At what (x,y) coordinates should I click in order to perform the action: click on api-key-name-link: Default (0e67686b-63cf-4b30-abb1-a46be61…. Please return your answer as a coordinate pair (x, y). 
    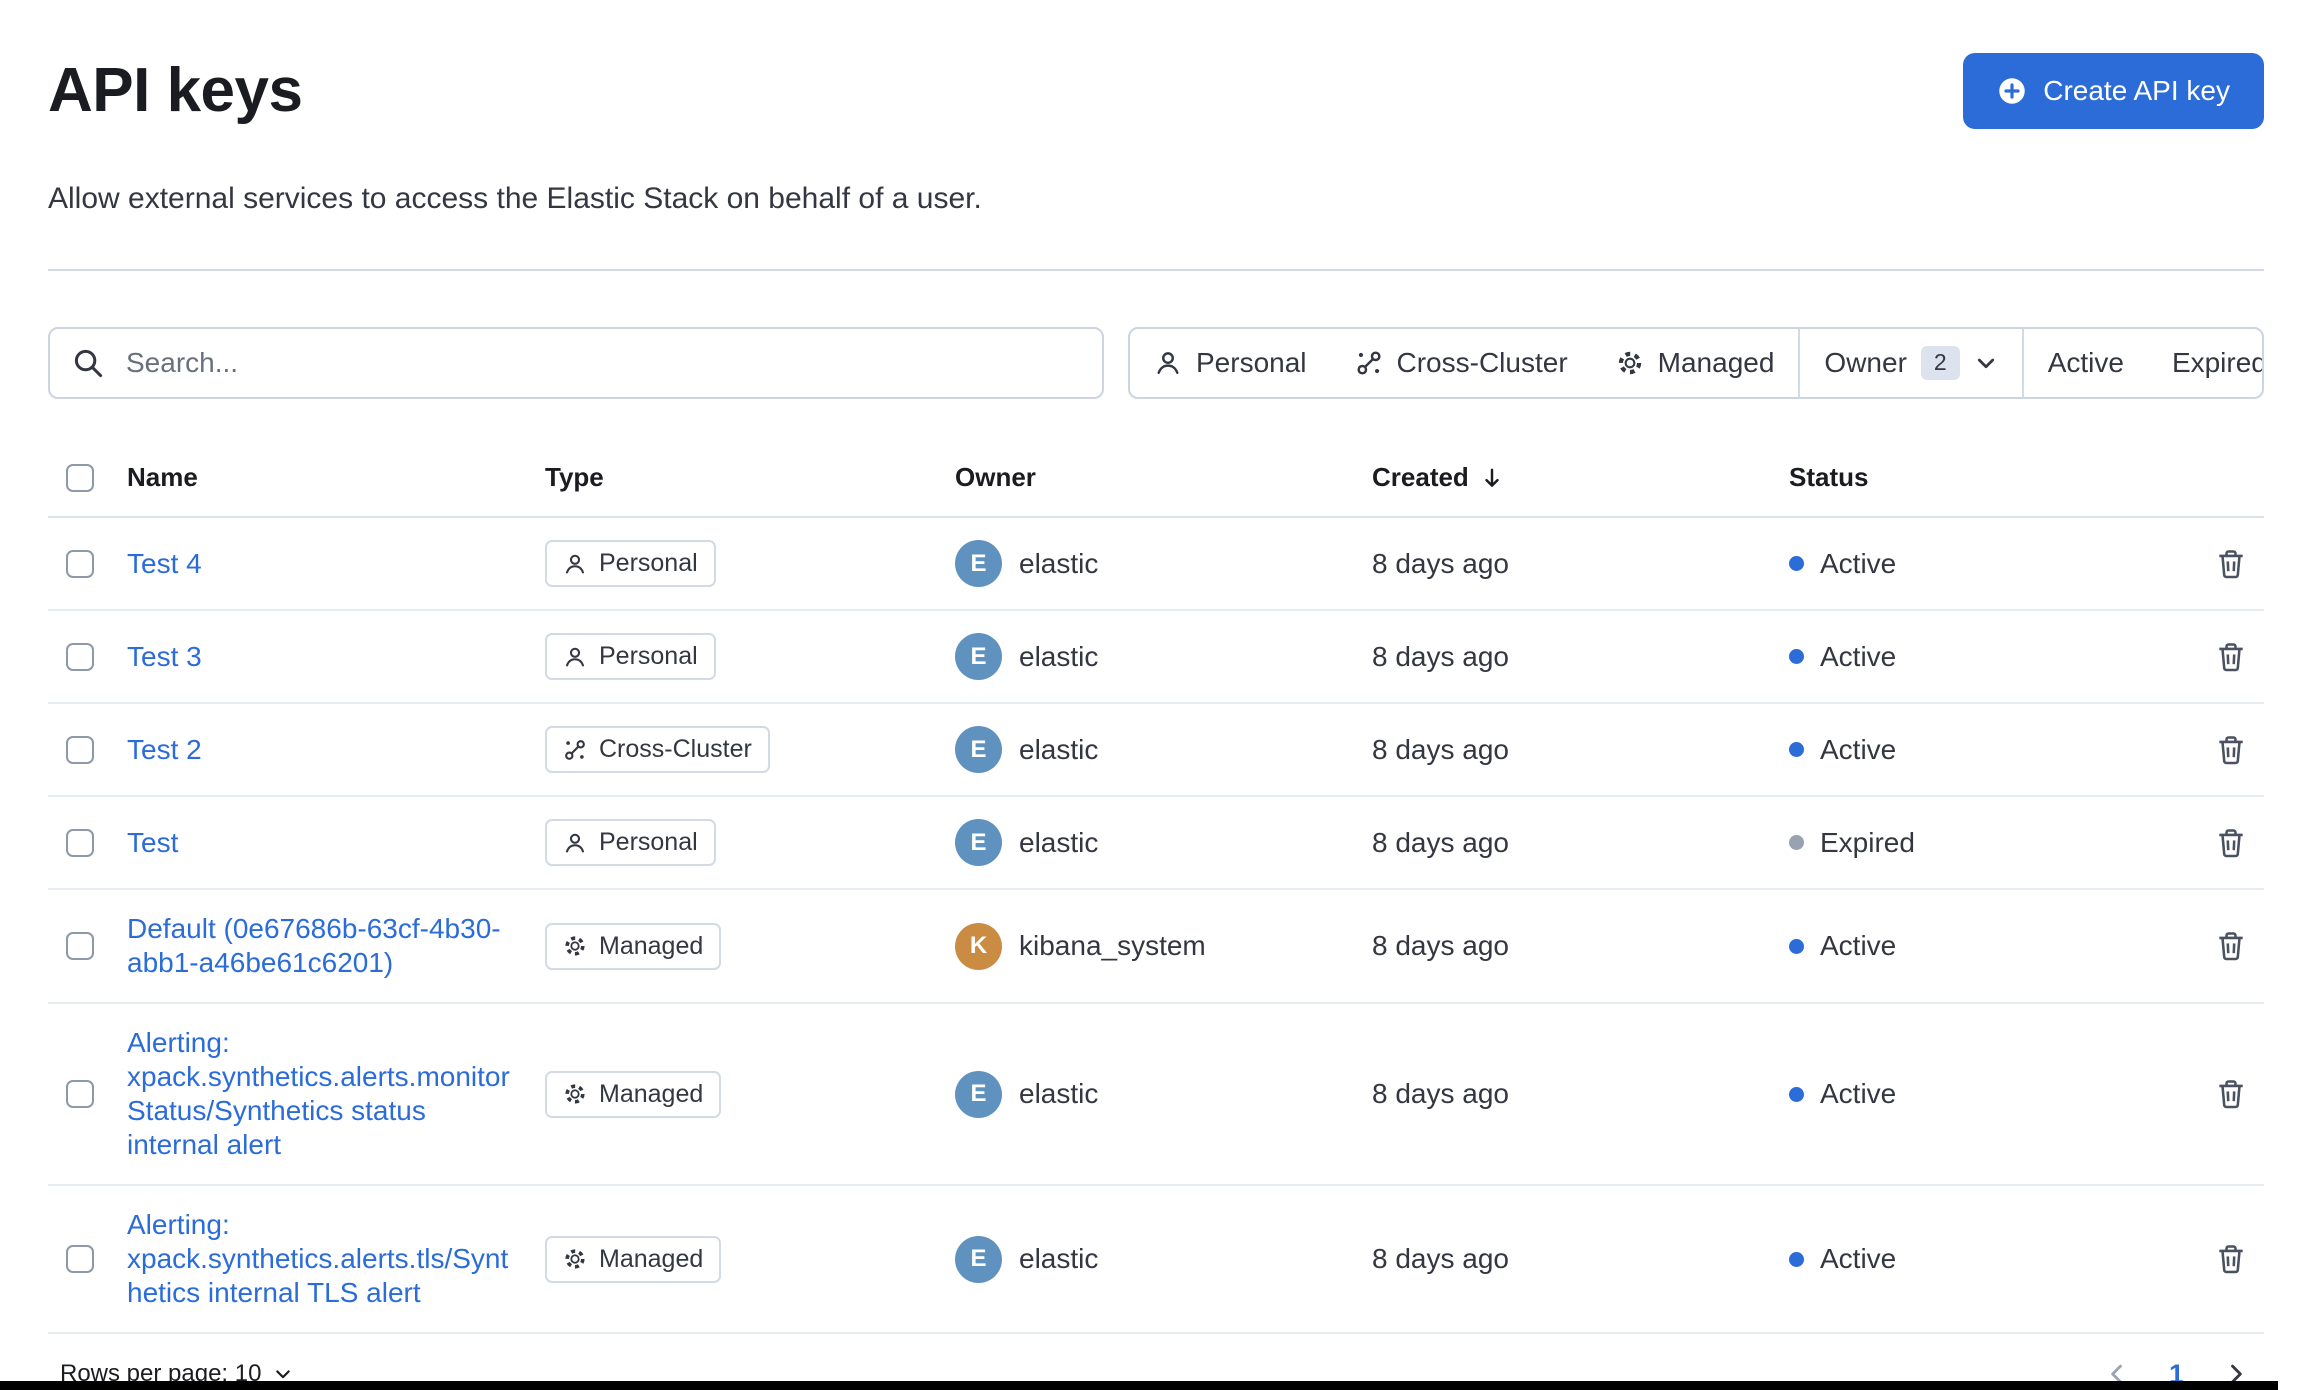
    Looking at the image, I should click on (336, 946).